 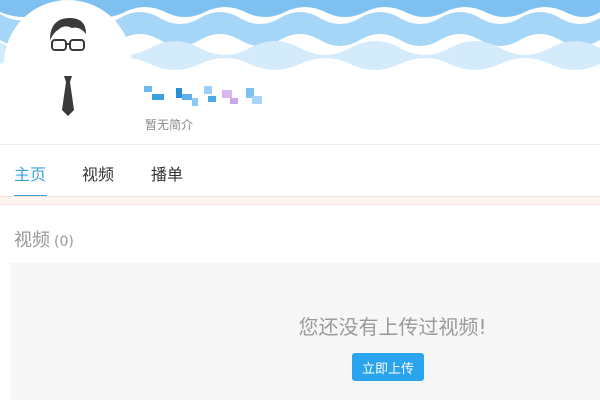 What do you see at coordinates (64, 242) in the screenshot?
I see `video-count: (0)` at bounding box center [64, 242].